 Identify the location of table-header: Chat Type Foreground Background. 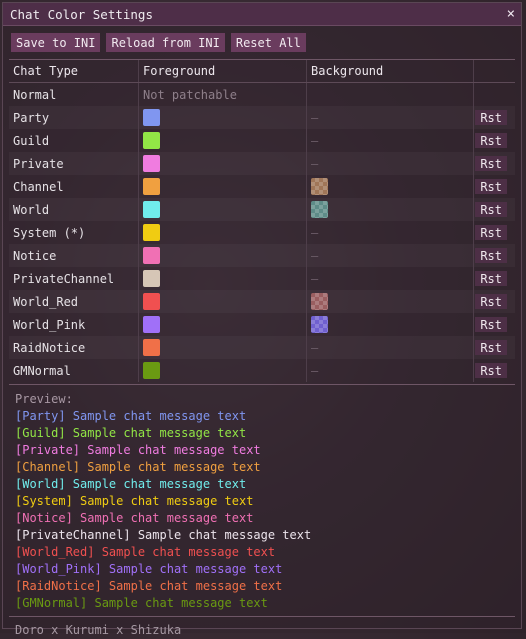
(262, 71).